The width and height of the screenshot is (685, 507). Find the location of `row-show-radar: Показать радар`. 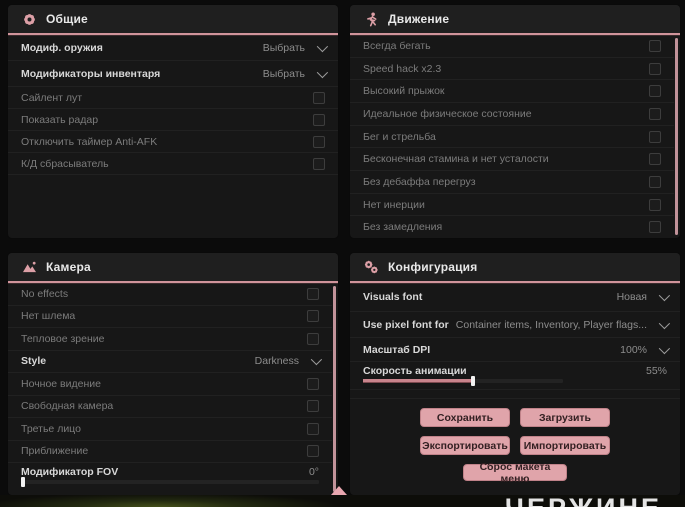

row-show-radar: Показать радар is located at coordinates (173, 120).